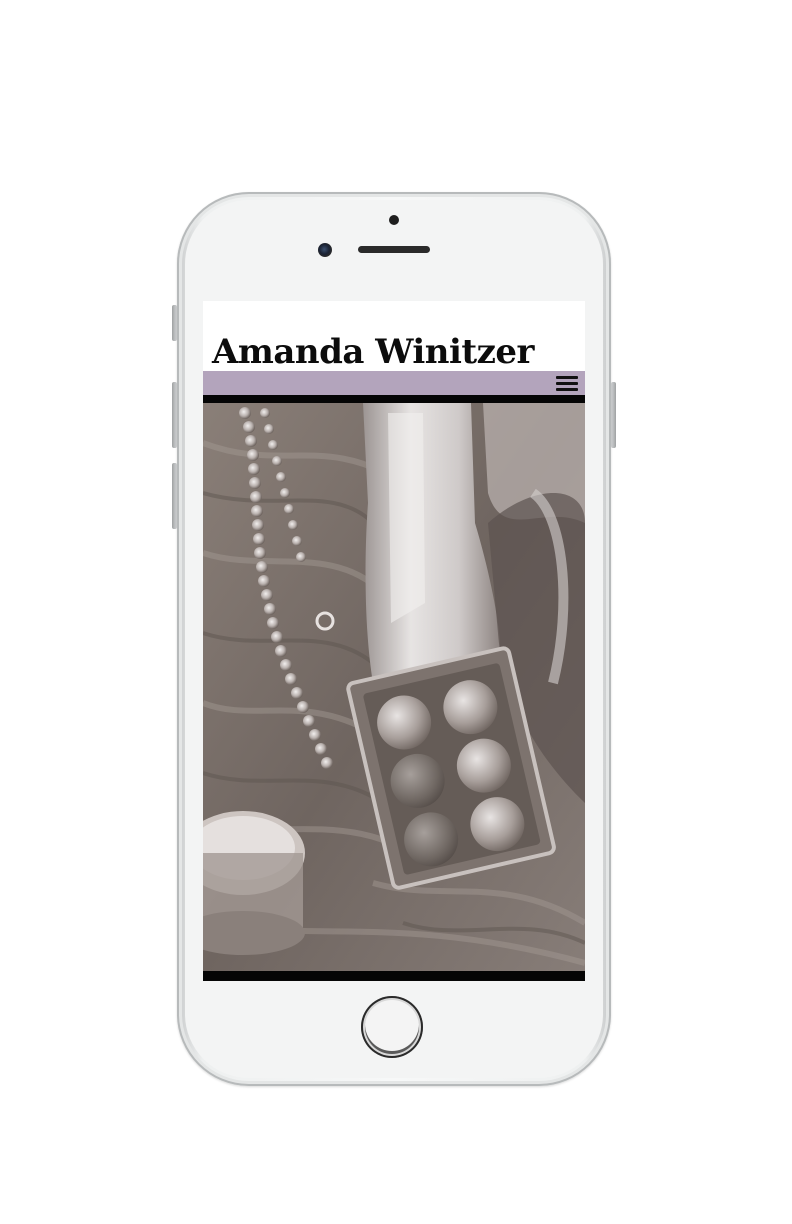 The width and height of the screenshot is (792, 1224). I want to click on hamburger-menu-icon, so click(567, 383).